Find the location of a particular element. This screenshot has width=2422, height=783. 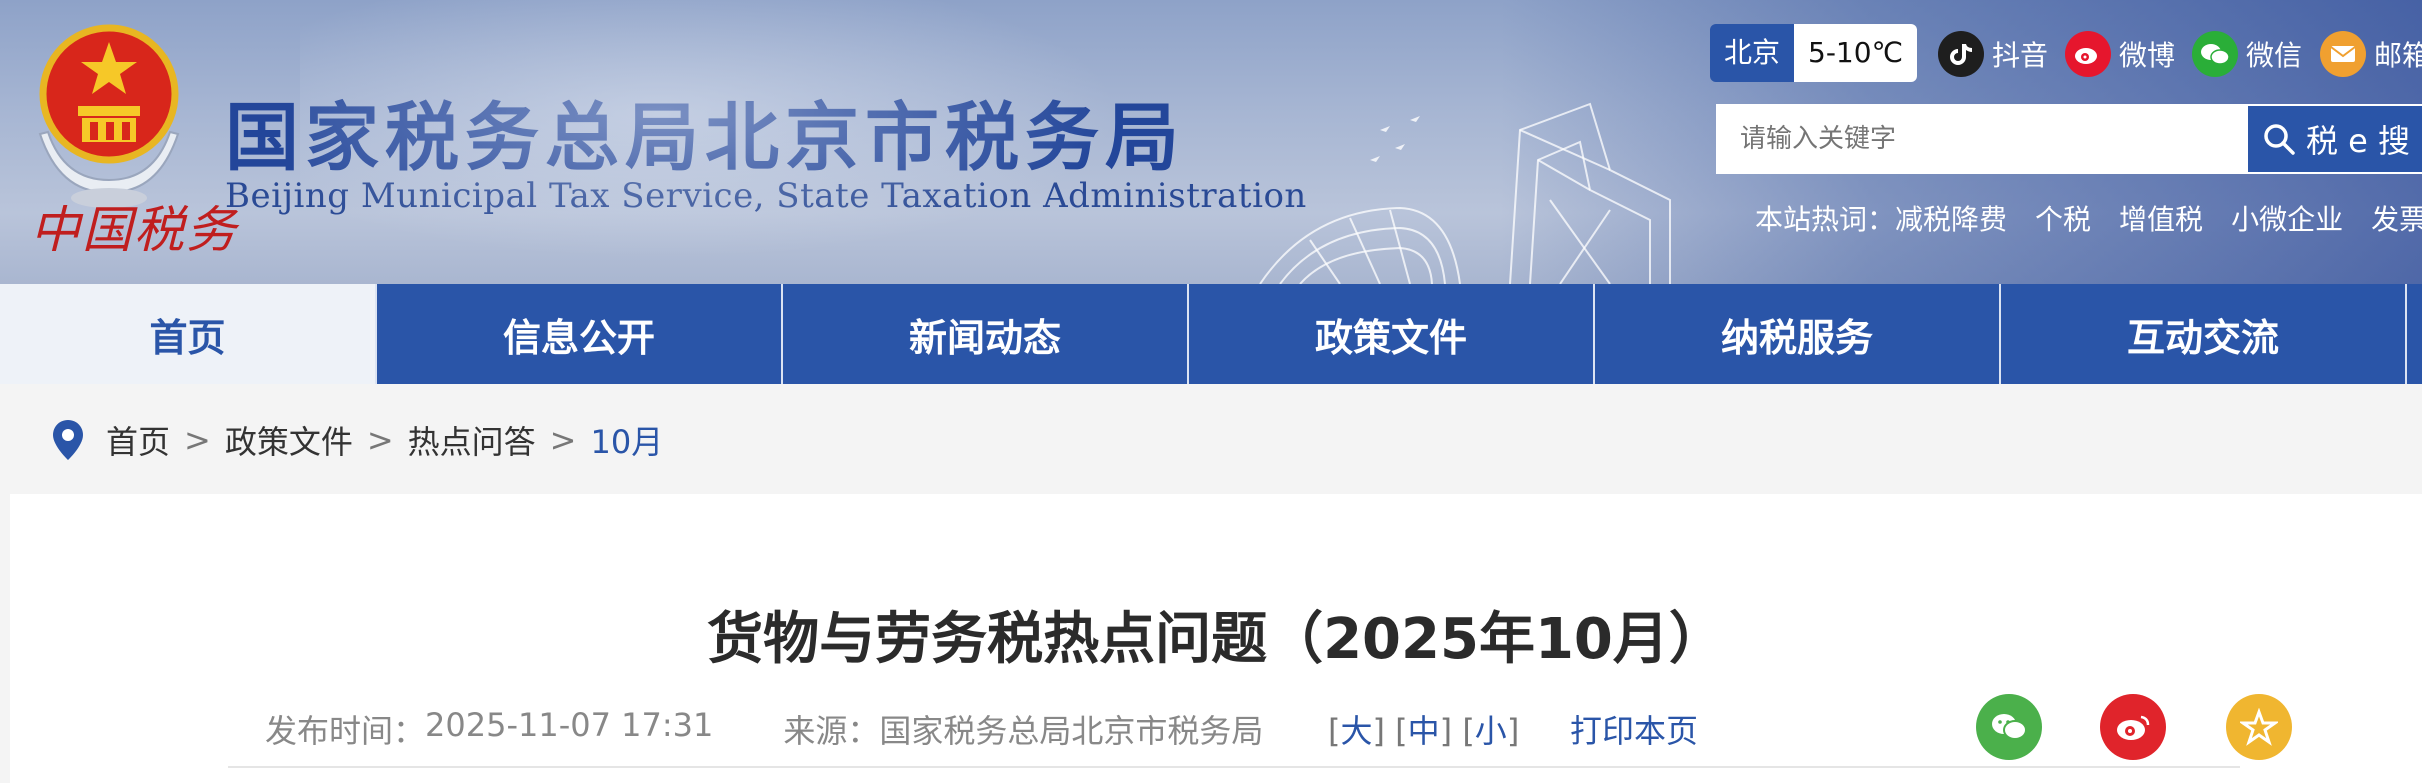

font-size-large: 大 is located at coordinates (1356, 731).